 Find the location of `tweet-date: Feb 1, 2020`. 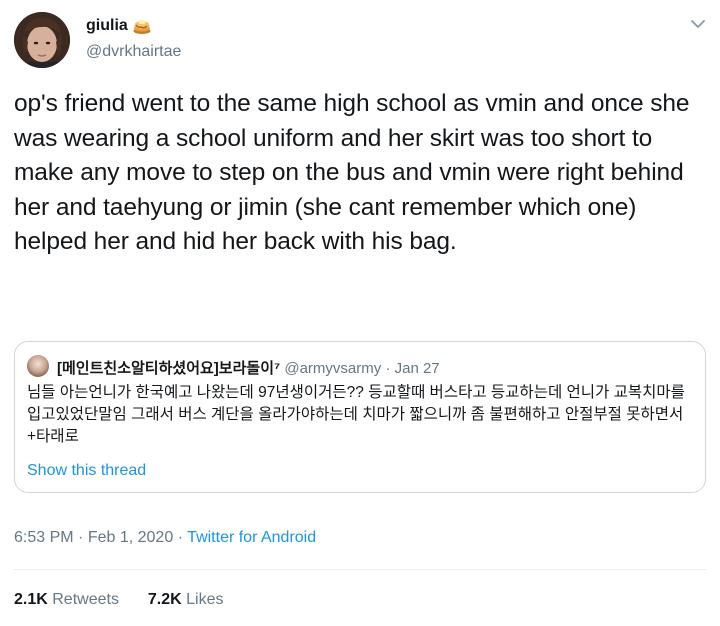

tweet-date: Feb 1, 2020 is located at coordinates (130, 537).